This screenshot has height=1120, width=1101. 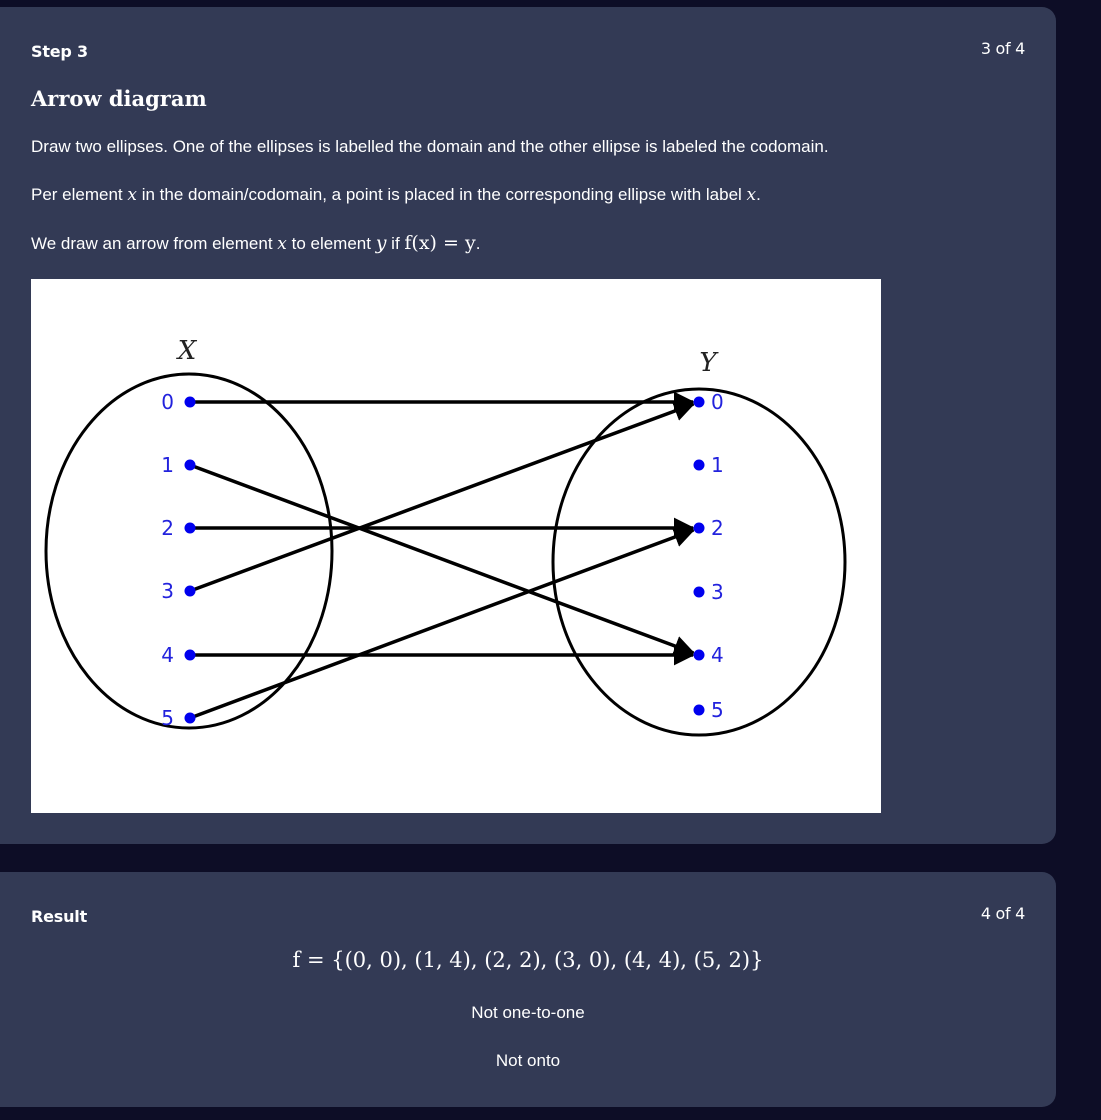 What do you see at coordinates (119, 98) in the screenshot?
I see `step-title: Arrow diagram` at bounding box center [119, 98].